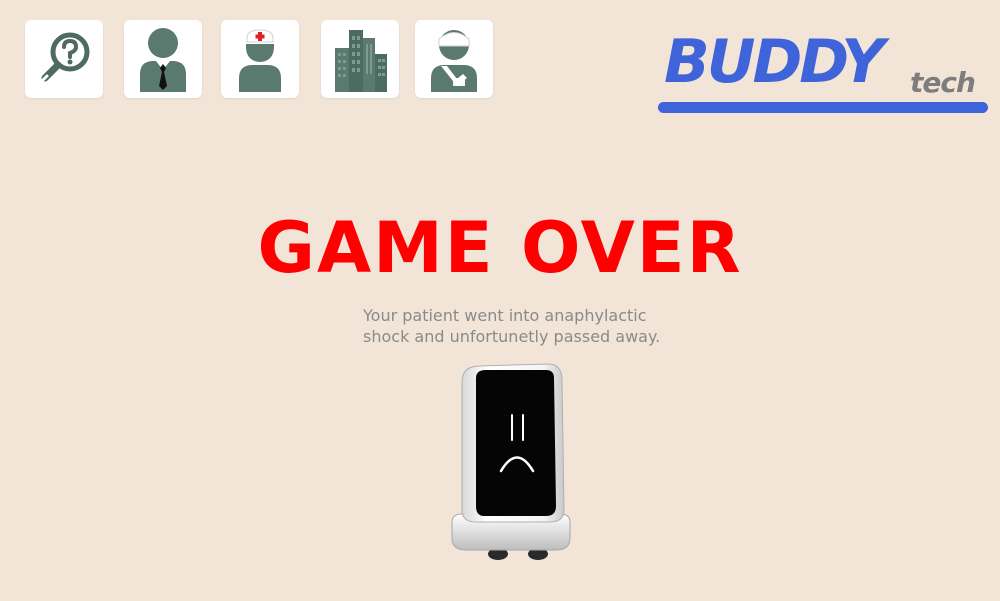 This screenshot has width=1000, height=601. I want to click on sad-robot-icon, so click(511, 461).